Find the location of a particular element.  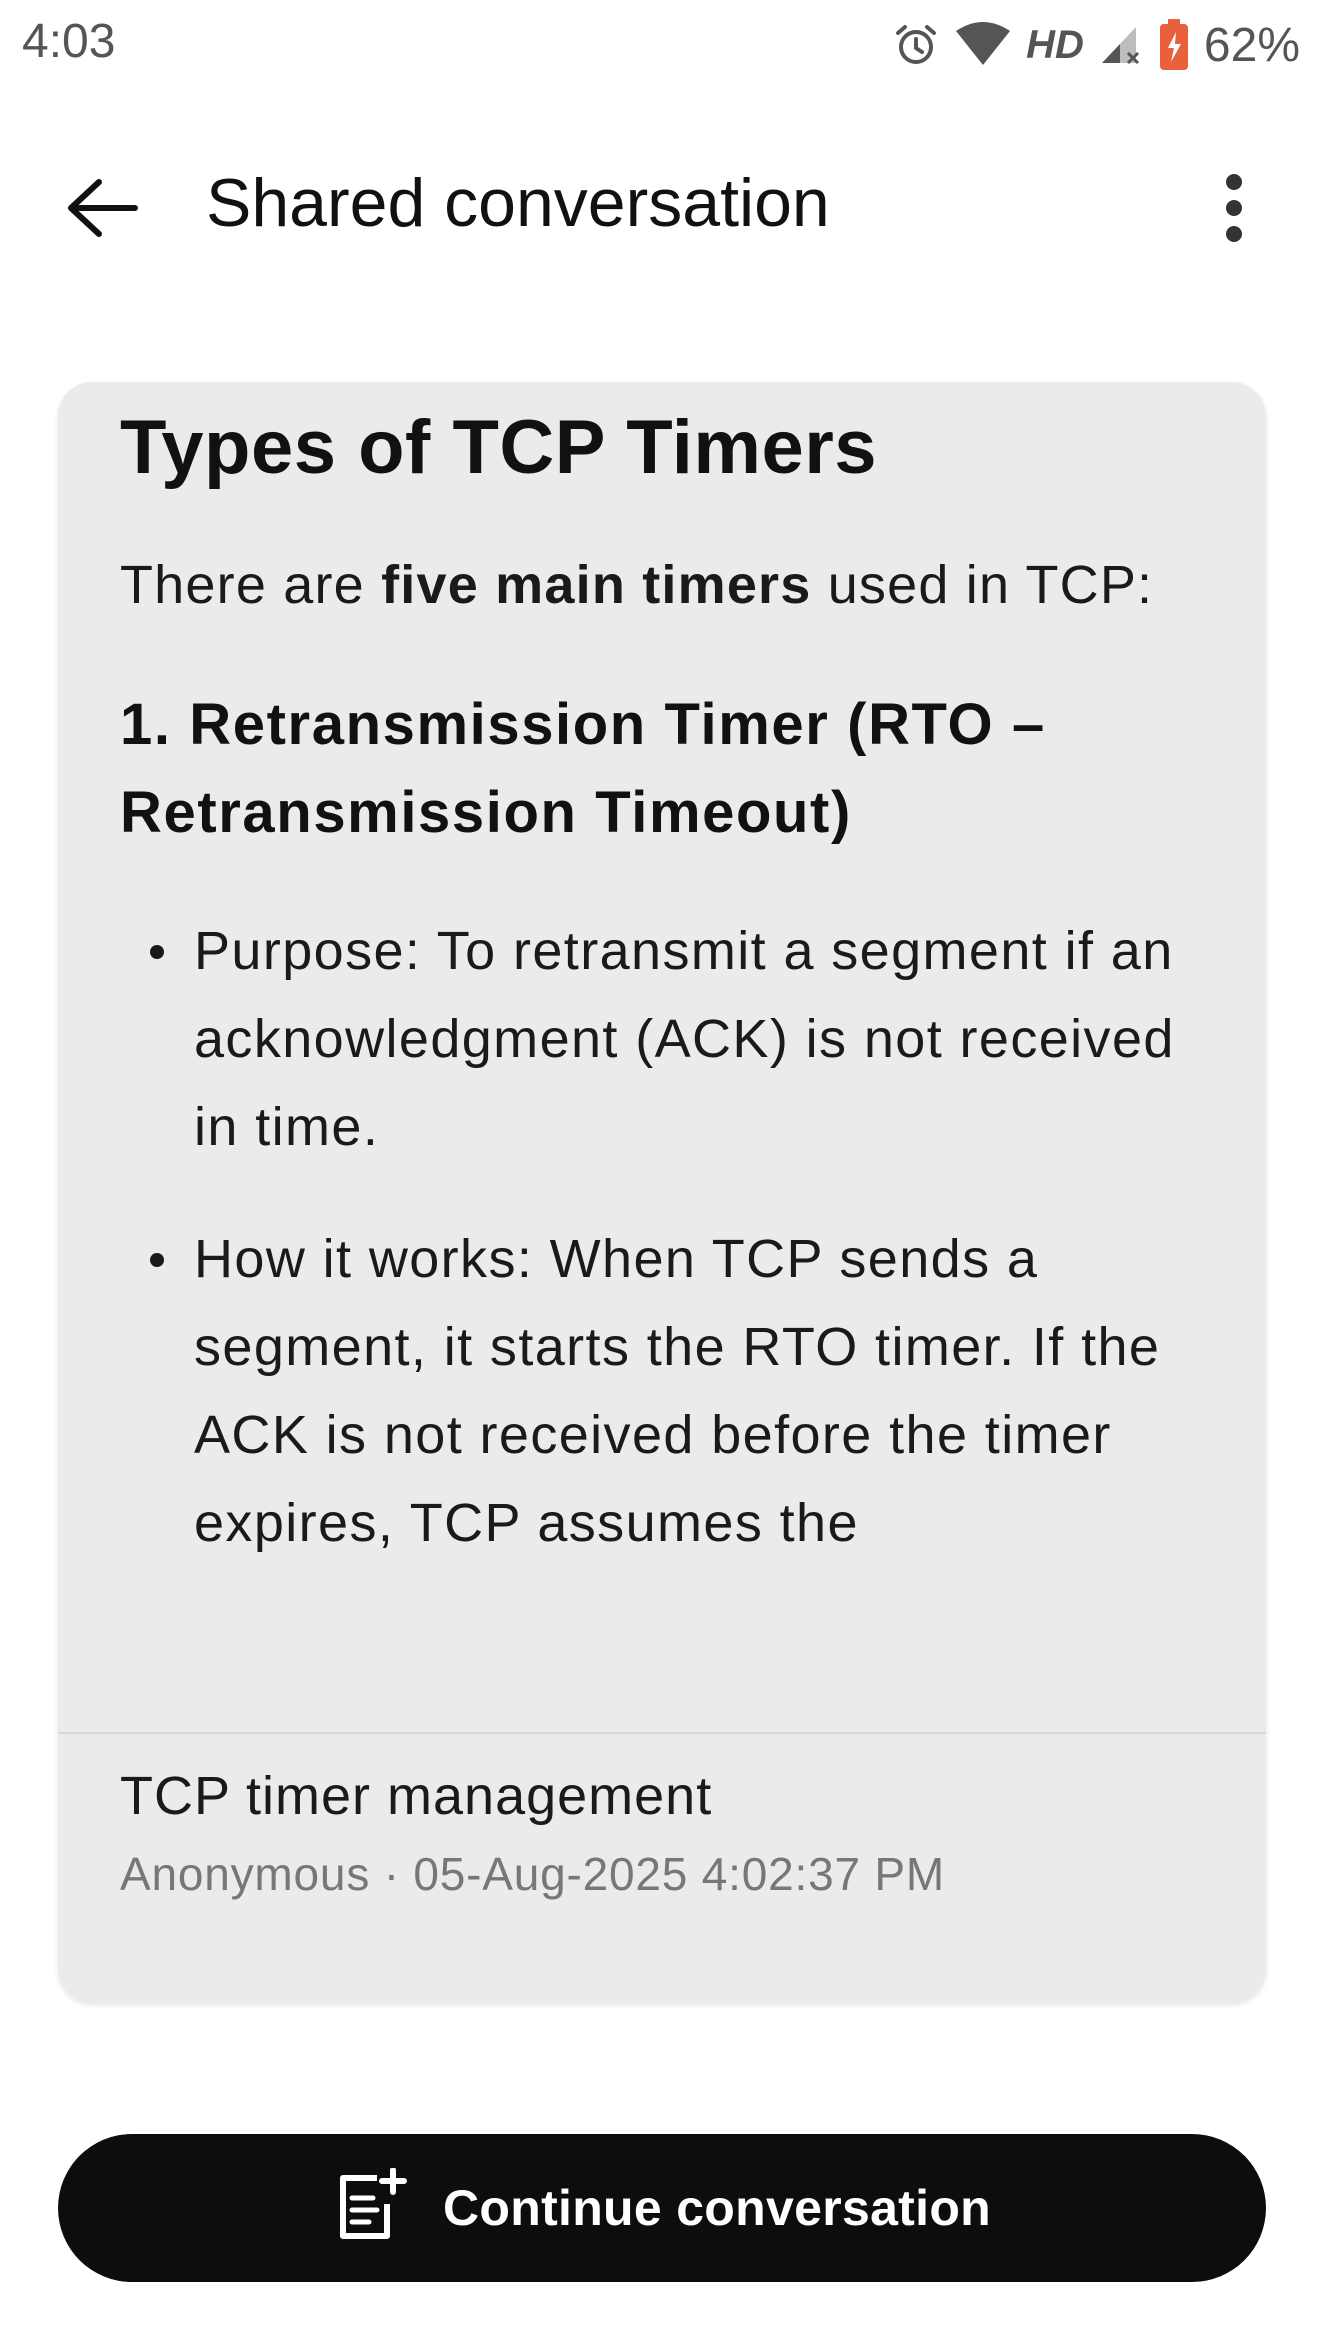

conversation-title: TCP timer management is located at coordinates (416, 1796).